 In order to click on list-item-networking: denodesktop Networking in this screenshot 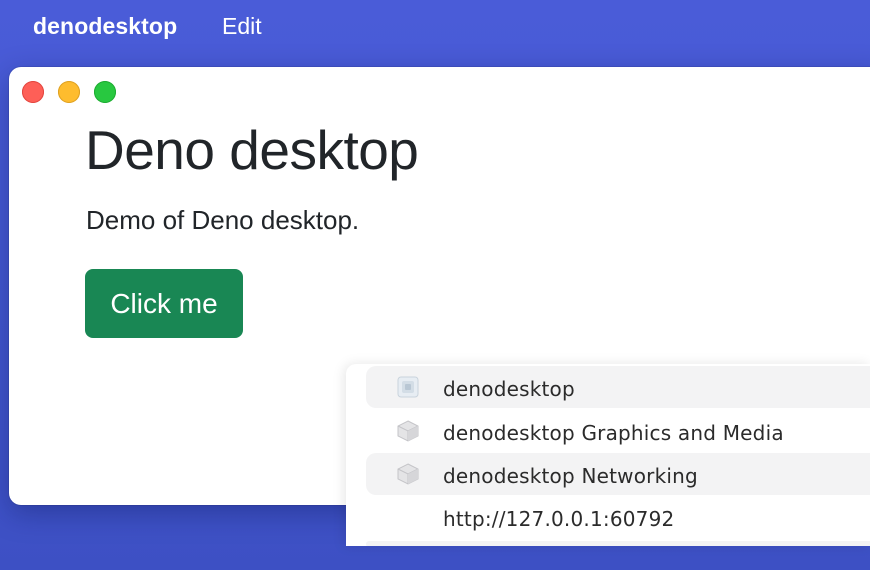, I will do `click(618, 474)`.